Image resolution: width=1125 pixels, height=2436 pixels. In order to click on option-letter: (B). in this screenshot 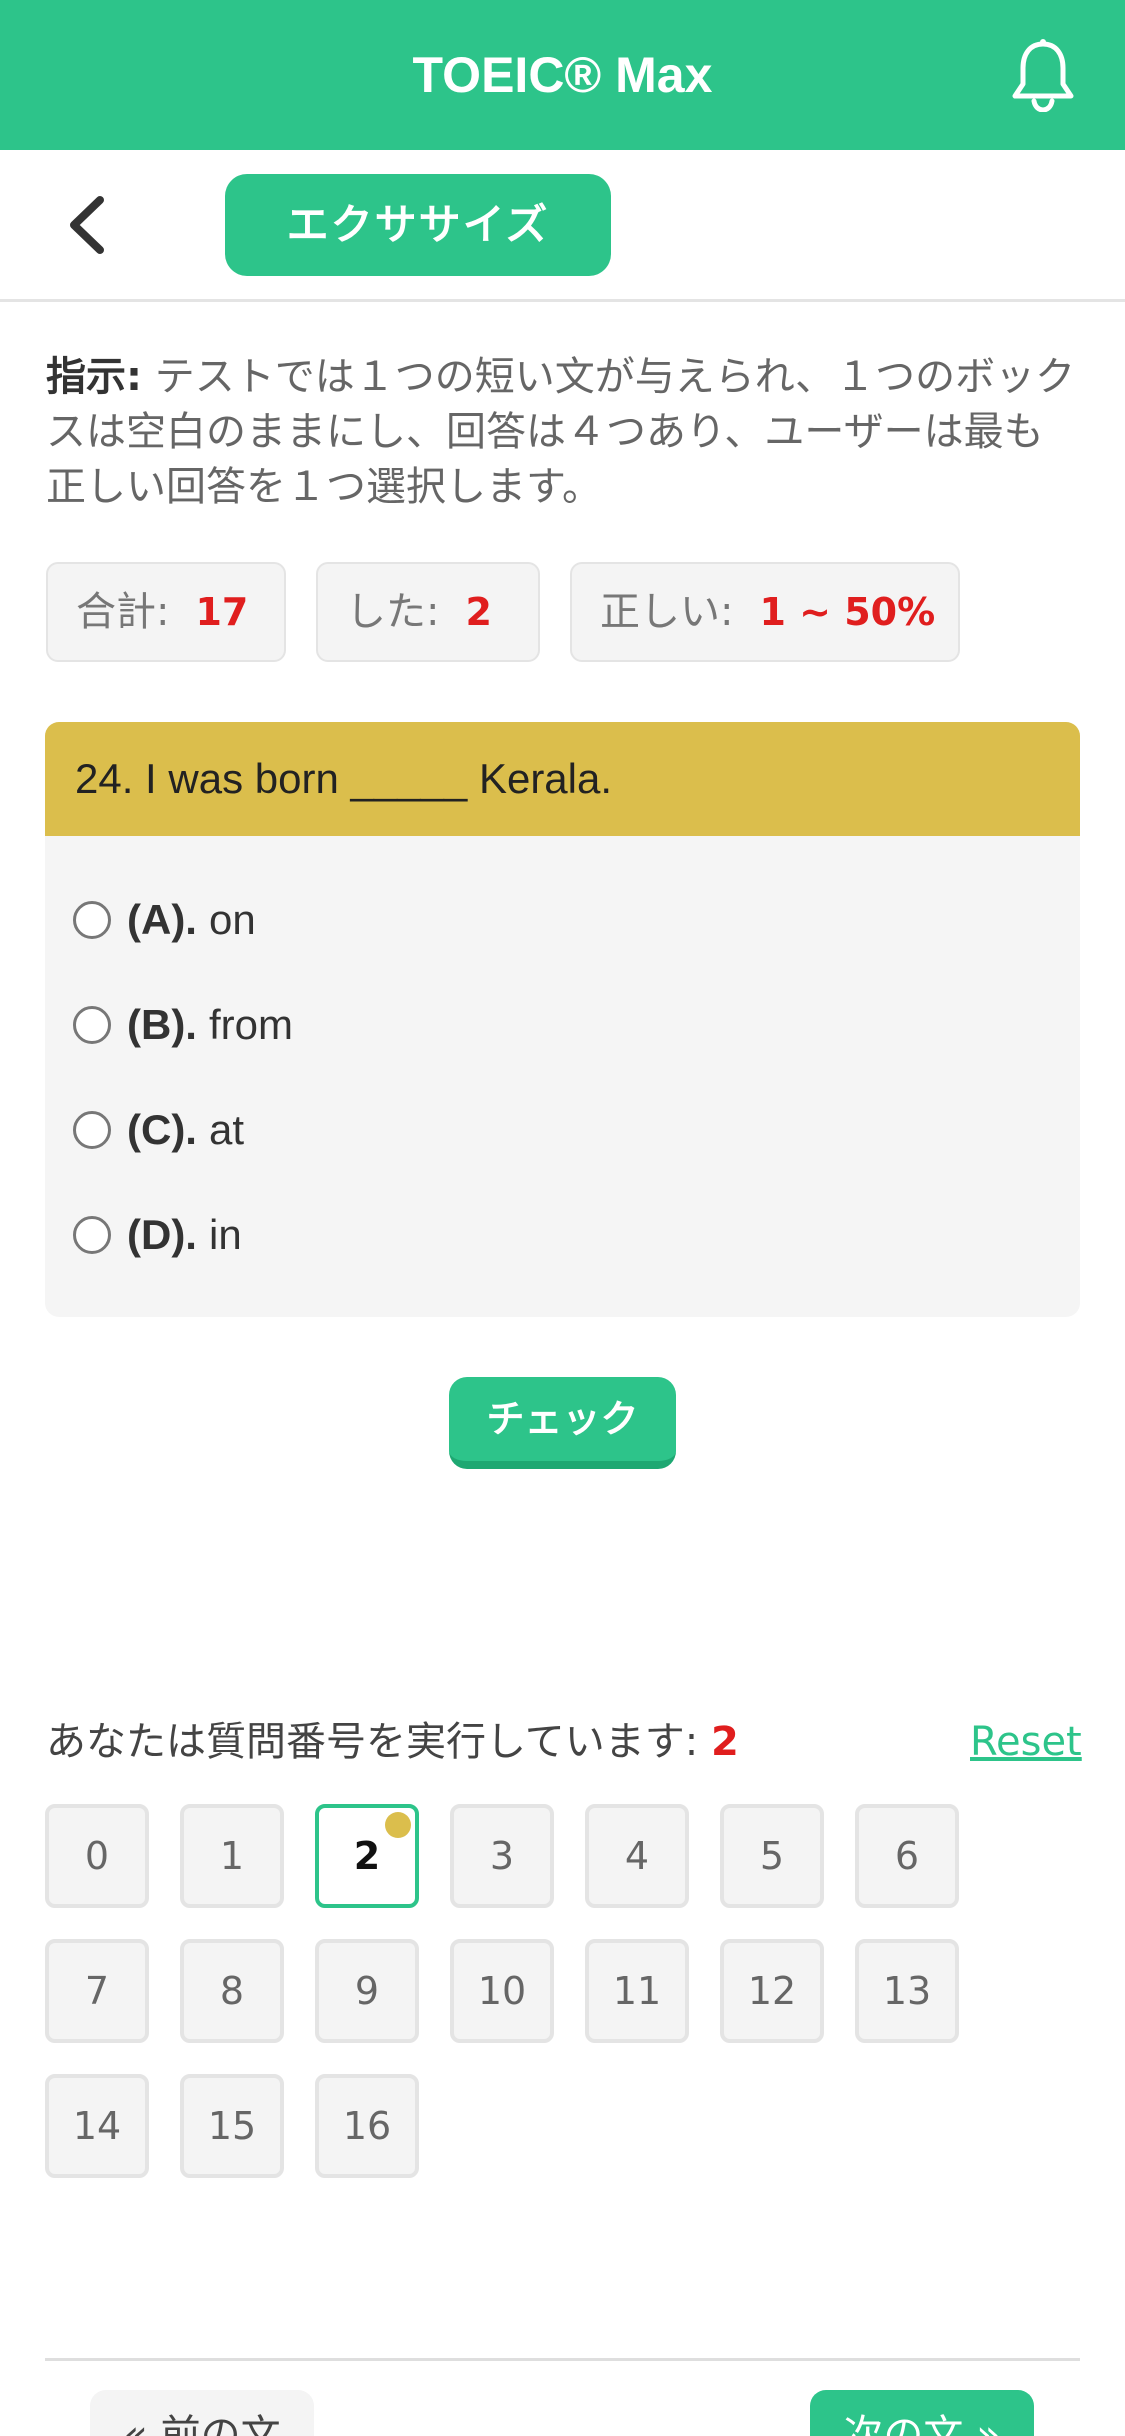, I will do `click(162, 1024)`.